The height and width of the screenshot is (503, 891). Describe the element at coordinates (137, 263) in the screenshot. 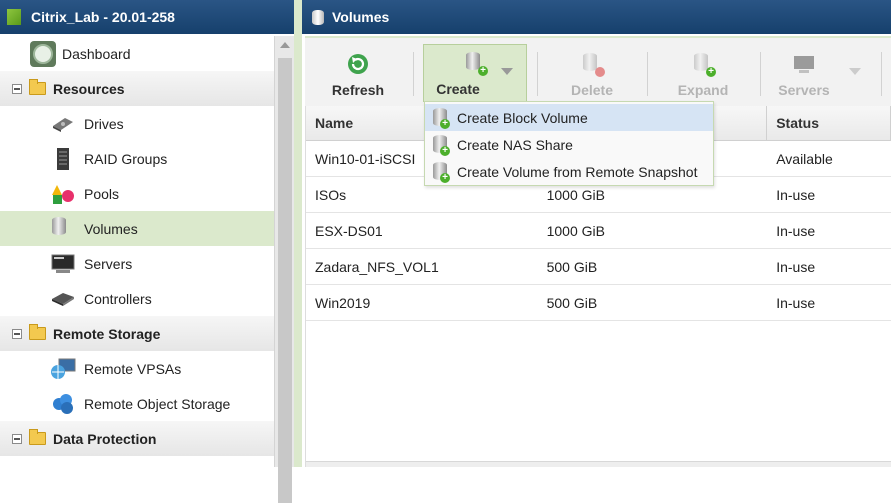

I see `nav-item-servers: Servers` at that location.